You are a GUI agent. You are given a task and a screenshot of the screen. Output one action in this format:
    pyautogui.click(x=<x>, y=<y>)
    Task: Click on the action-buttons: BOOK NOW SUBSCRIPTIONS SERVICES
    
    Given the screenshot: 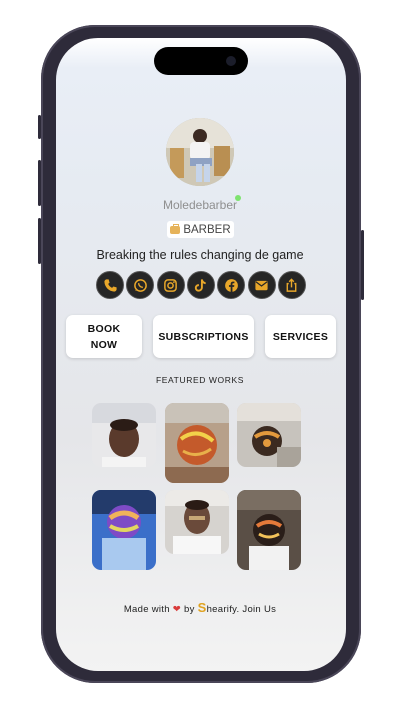 What is the action you would take?
    pyautogui.click(x=201, y=336)
    